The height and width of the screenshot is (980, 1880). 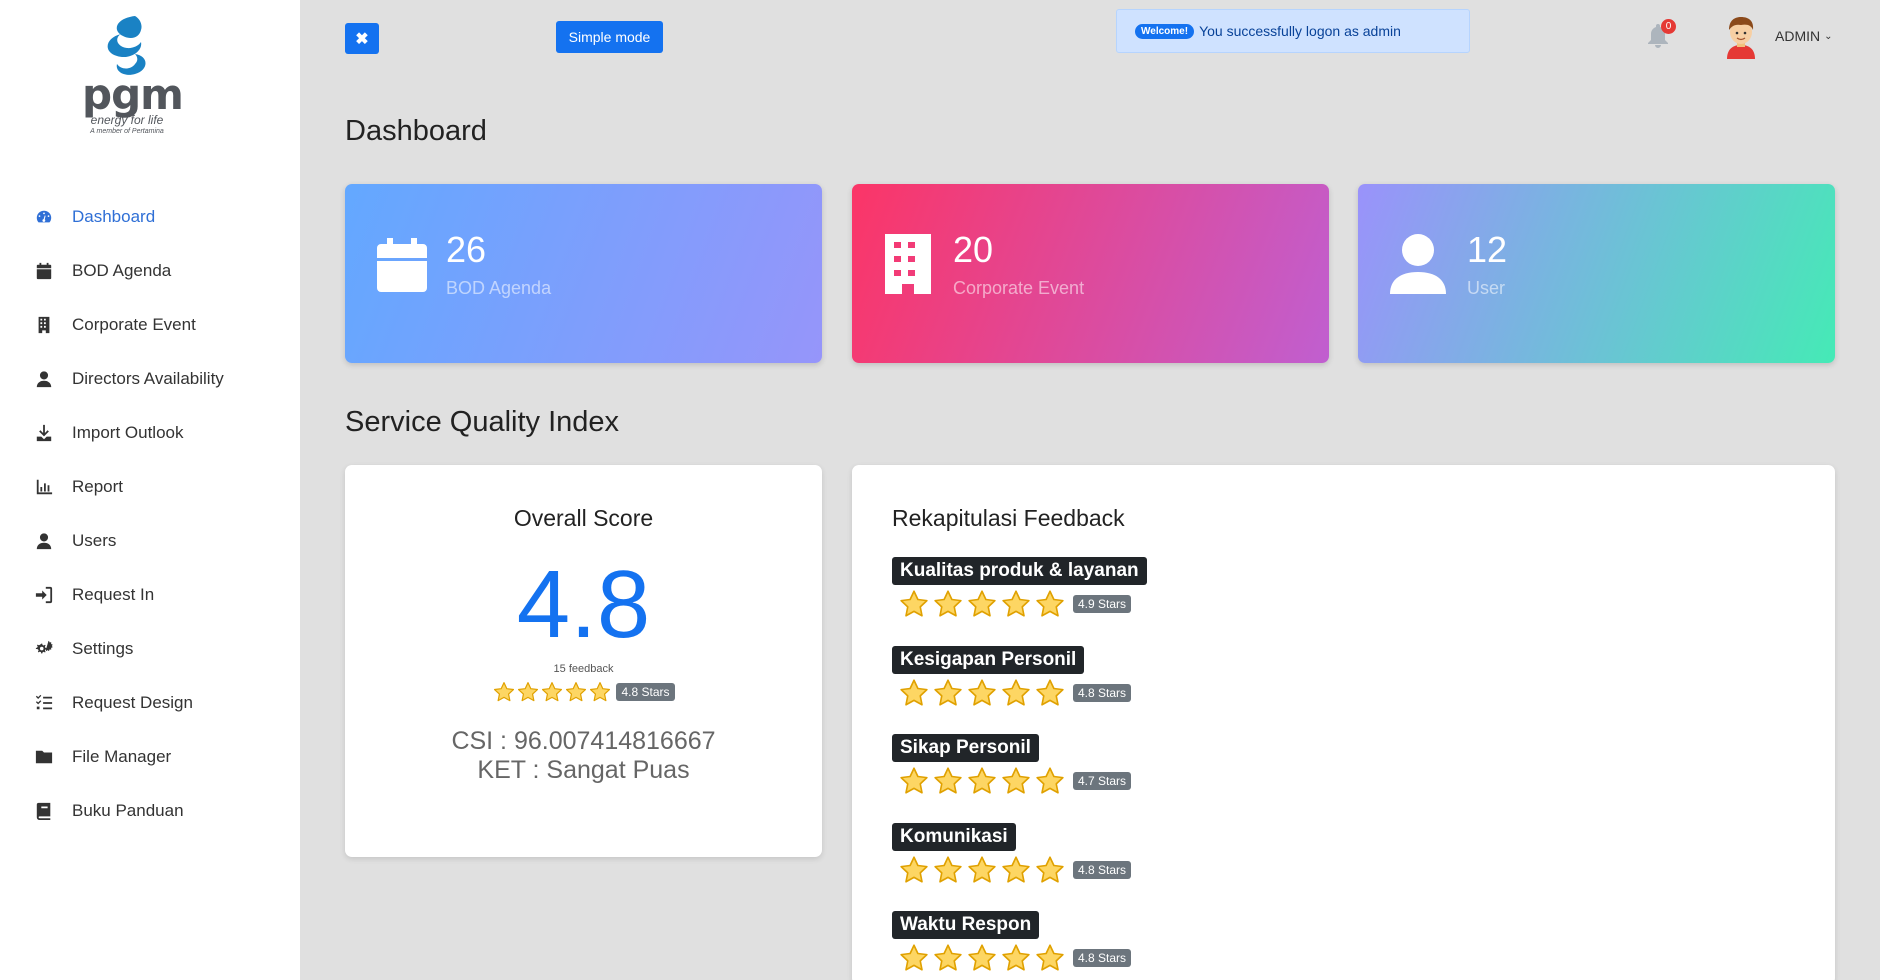 I want to click on page-title: Dashboard, so click(x=416, y=131).